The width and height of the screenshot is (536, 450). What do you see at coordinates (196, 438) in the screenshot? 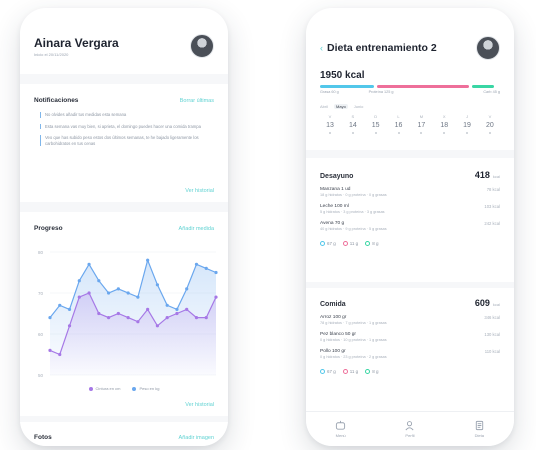
I see `add-image-link: Añadir imagen` at bounding box center [196, 438].